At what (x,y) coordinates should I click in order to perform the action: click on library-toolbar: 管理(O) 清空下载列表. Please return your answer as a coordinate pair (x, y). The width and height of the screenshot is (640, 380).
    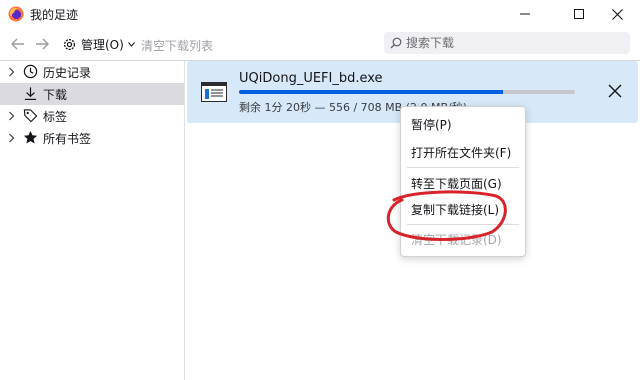
    Looking at the image, I should click on (320, 44).